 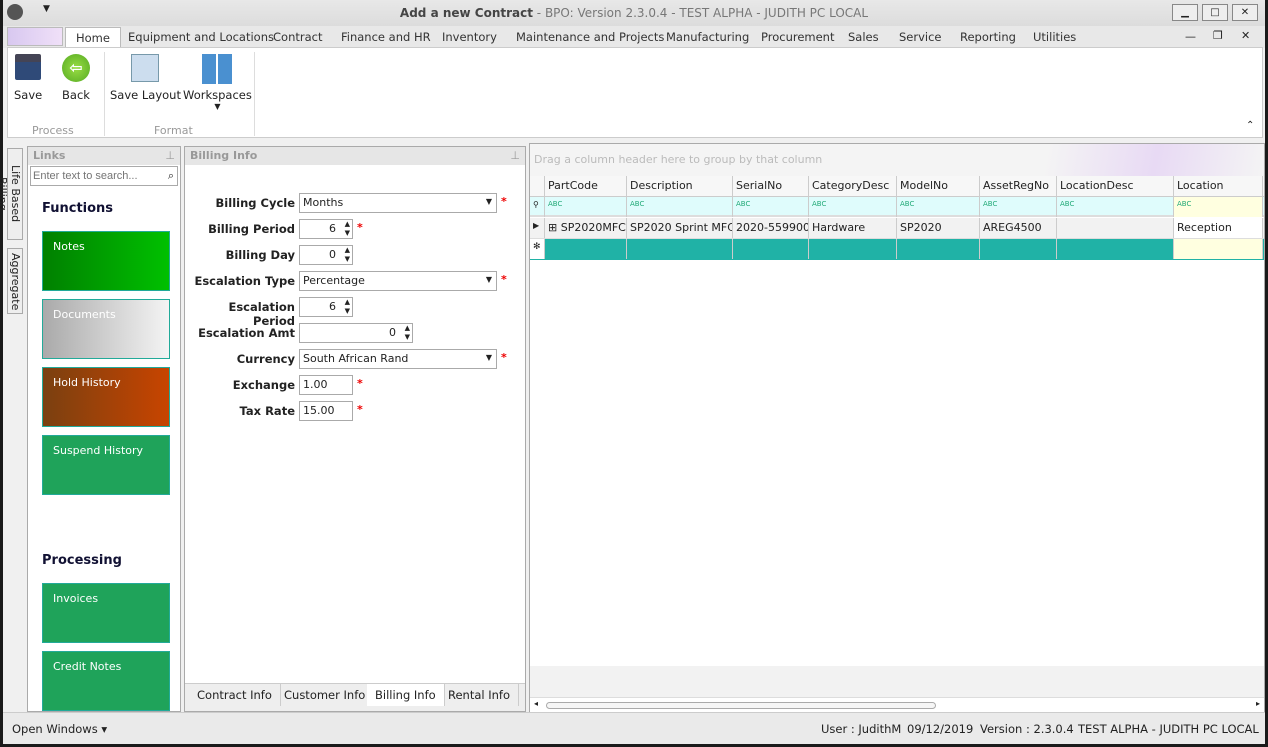 I want to click on cell-modelno: SP2020, so click(x=938, y=228).